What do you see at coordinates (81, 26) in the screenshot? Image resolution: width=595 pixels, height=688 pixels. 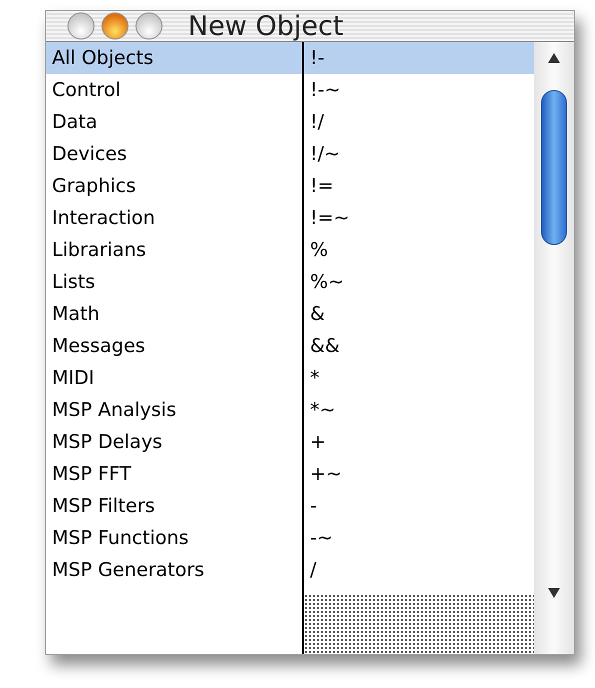 I see `close-button` at bounding box center [81, 26].